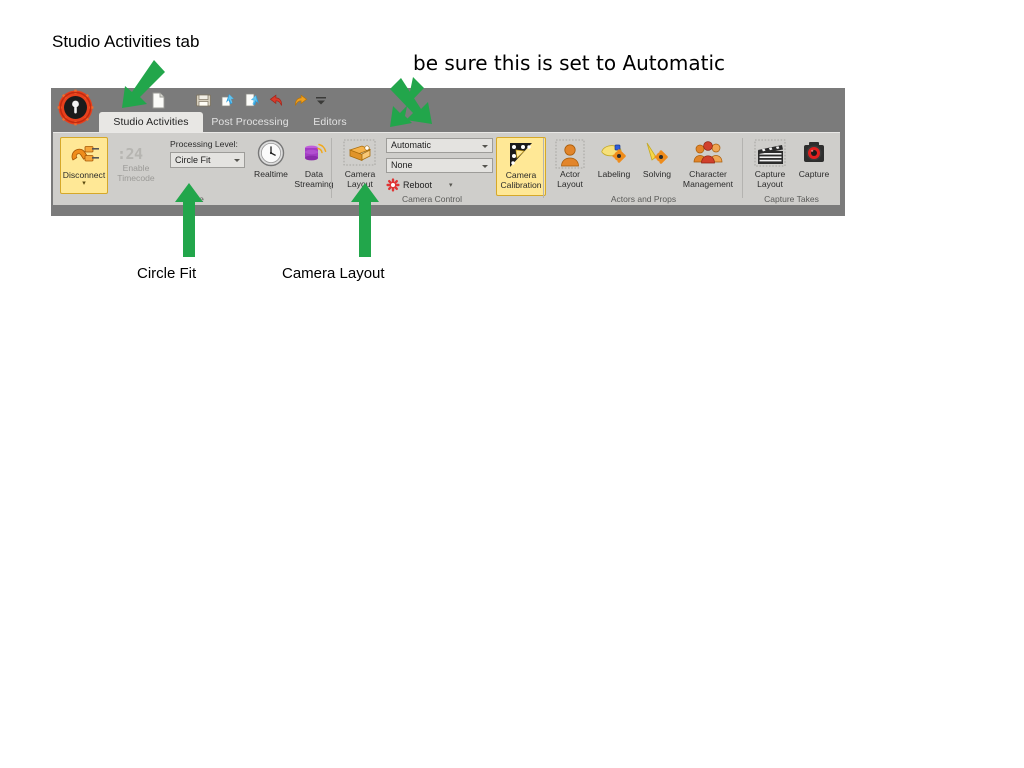 Image resolution: width=1024 pixels, height=768 pixels. I want to click on disconnect-button: Disconnect ▾, so click(84, 165).